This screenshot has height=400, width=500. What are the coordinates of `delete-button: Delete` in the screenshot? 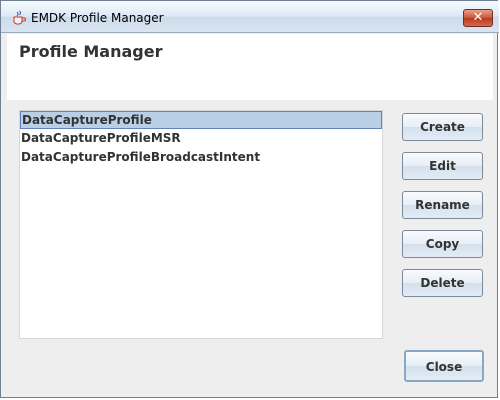 It's located at (442, 283).